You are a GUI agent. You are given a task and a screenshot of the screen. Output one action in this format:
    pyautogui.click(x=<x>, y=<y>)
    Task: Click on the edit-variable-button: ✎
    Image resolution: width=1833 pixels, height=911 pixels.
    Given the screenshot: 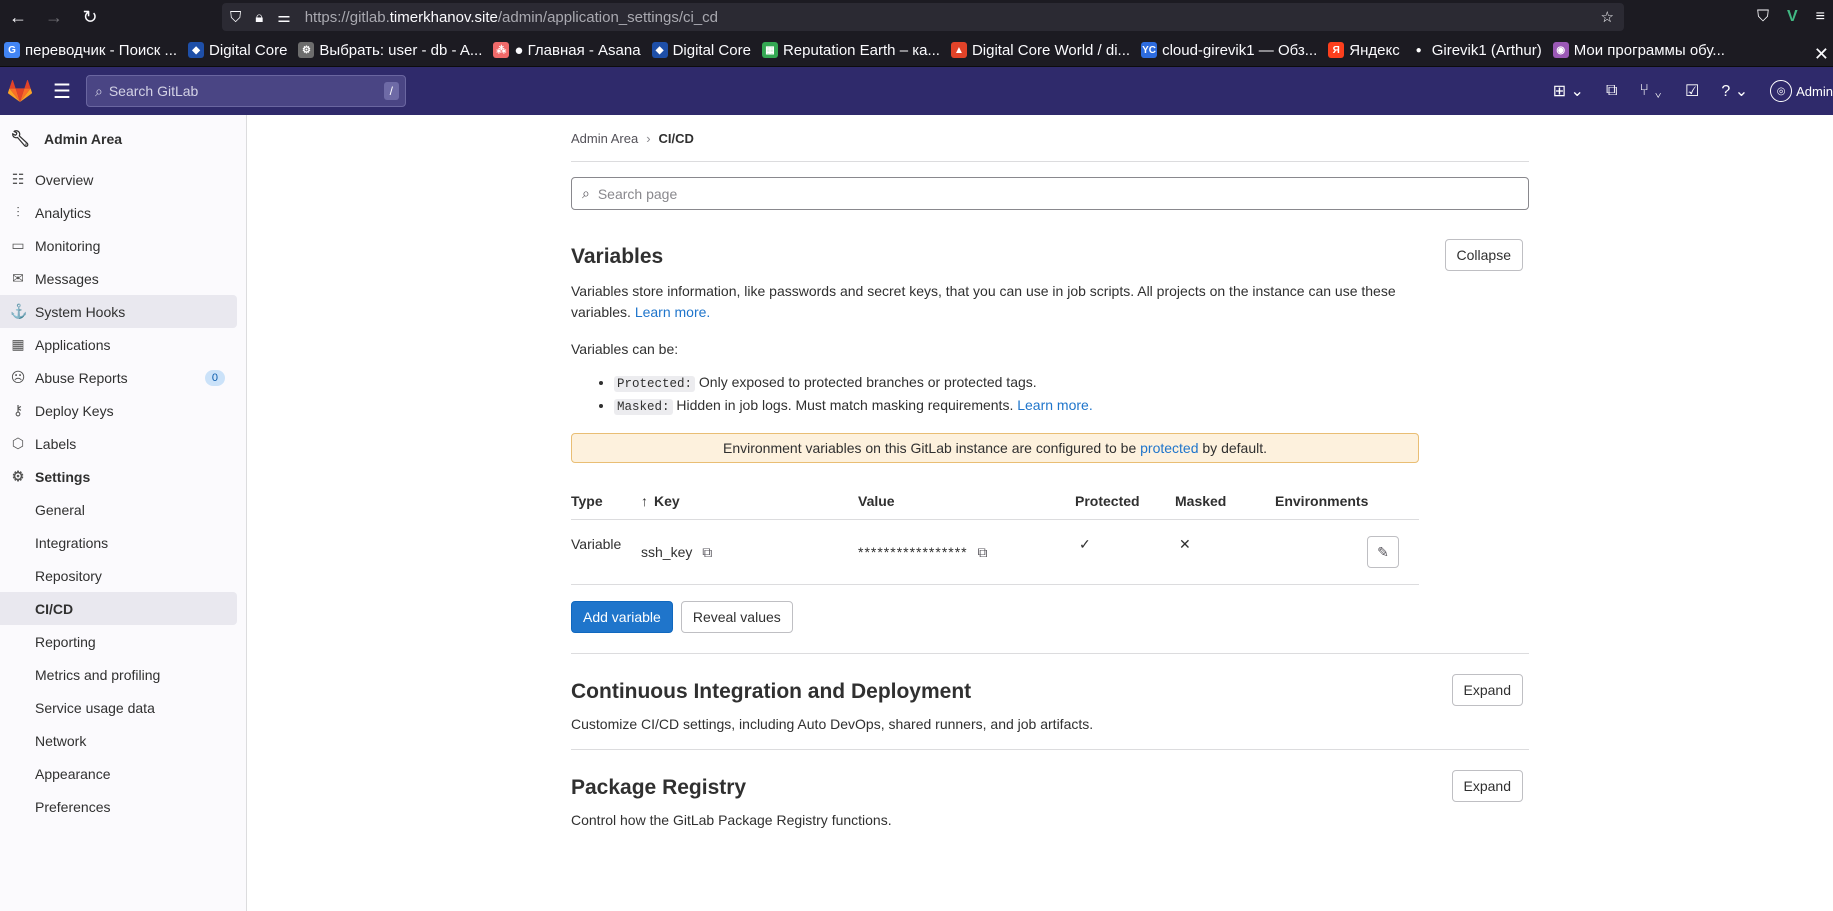 What is the action you would take?
    pyautogui.click(x=1383, y=552)
    